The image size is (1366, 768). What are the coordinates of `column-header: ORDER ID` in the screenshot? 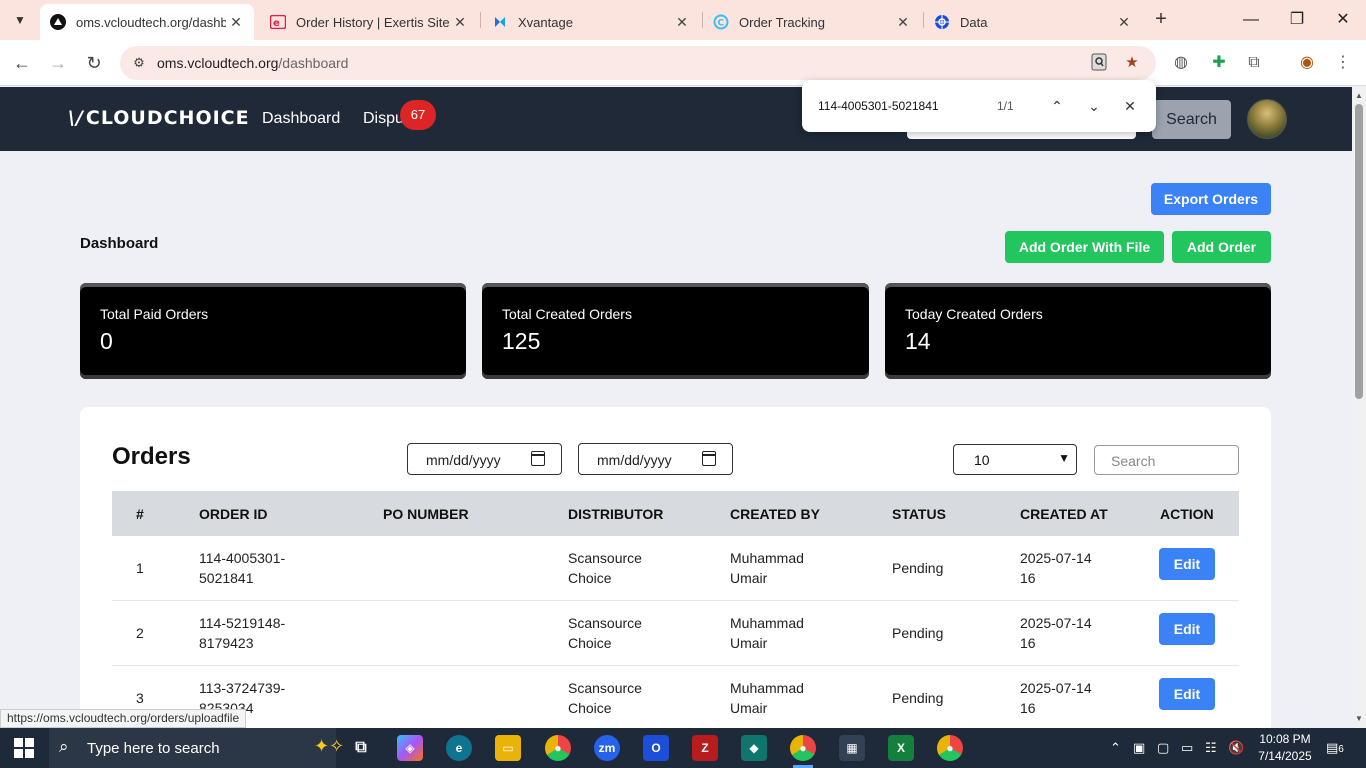 It's located at (233, 514).